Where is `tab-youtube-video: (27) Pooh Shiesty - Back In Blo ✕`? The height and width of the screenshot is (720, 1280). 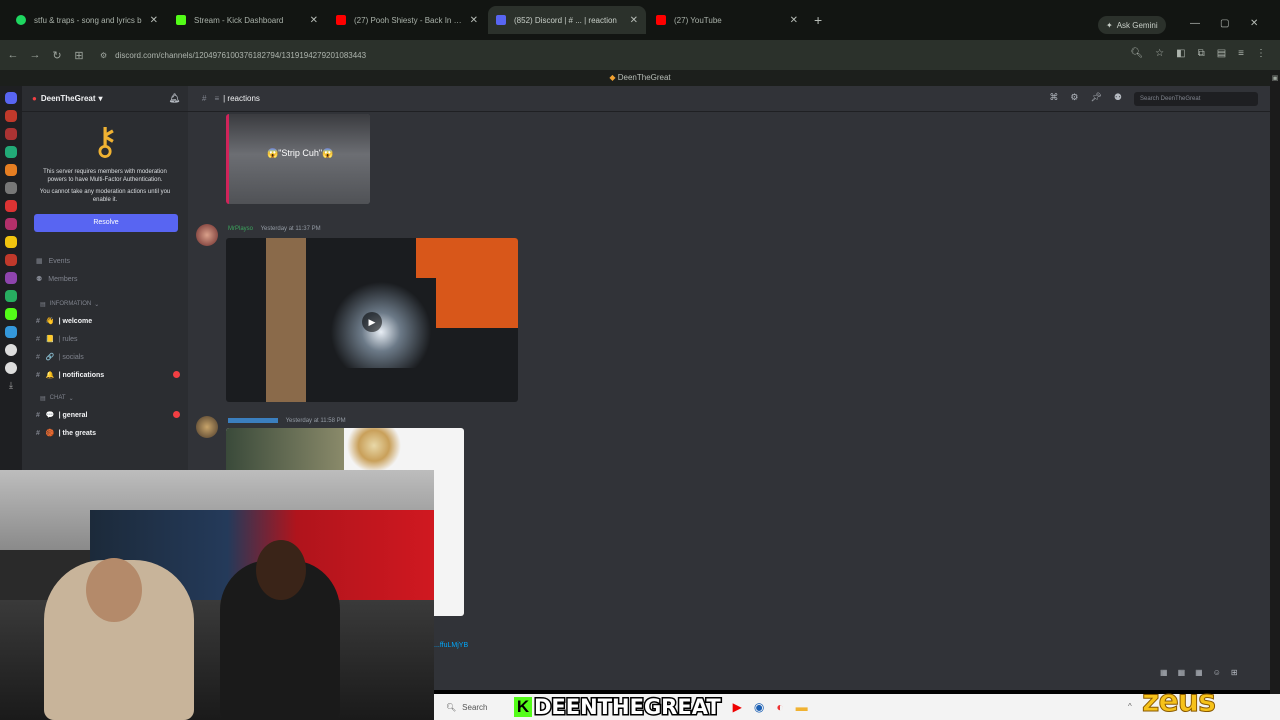 tab-youtube-video: (27) Pooh Shiesty - Back In Blo ✕ is located at coordinates (407, 20).